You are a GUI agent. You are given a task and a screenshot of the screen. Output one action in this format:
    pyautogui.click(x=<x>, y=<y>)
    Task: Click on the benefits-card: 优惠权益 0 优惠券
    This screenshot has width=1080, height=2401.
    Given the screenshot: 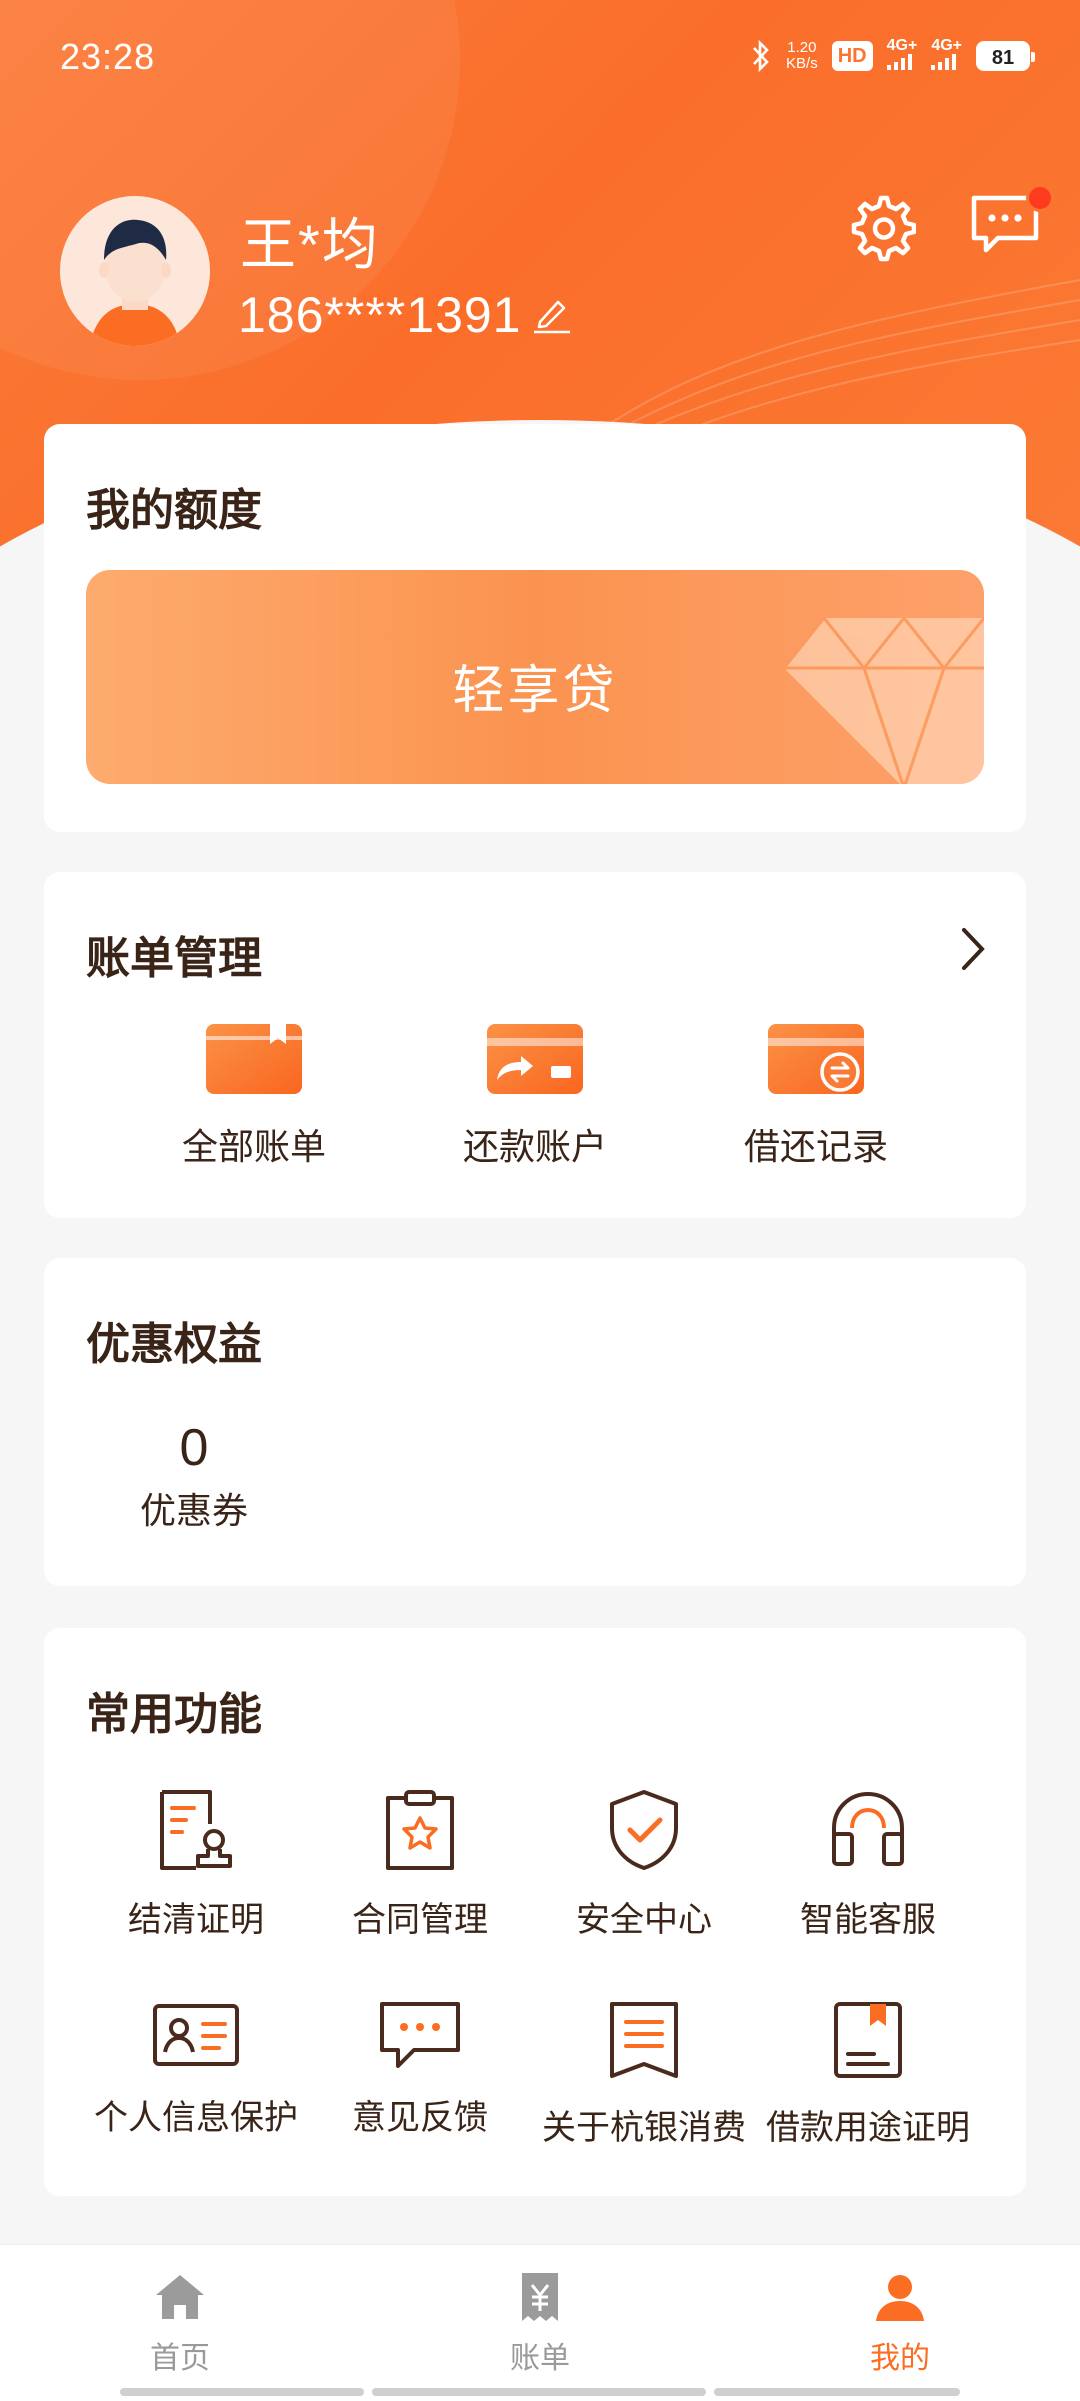 What is the action you would take?
    pyautogui.click(x=535, y=1422)
    